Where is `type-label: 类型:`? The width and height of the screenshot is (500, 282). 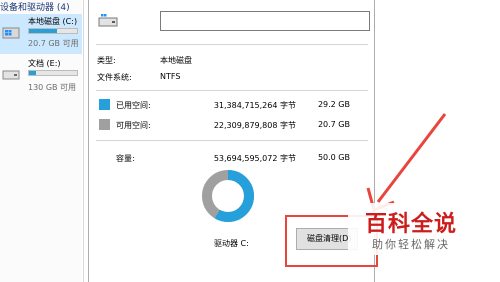 type-label: 类型: is located at coordinates (106, 60).